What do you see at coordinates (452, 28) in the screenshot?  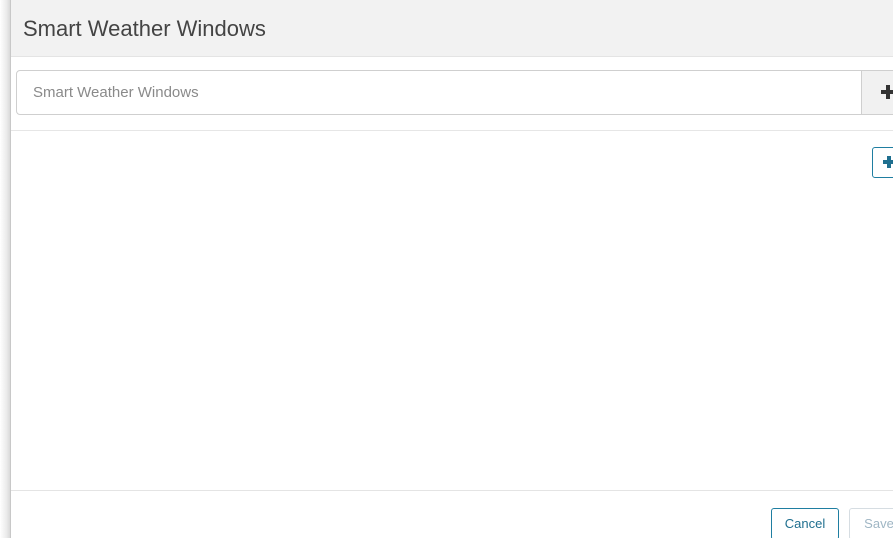 I see `dialog-header: Smart Weather Windows` at bounding box center [452, 28].